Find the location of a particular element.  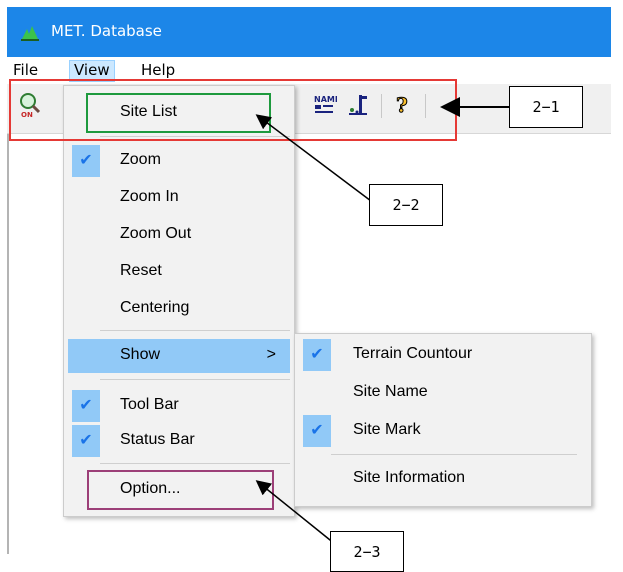

callout-2-1: 2−1 is located at coordinates (546, 107).